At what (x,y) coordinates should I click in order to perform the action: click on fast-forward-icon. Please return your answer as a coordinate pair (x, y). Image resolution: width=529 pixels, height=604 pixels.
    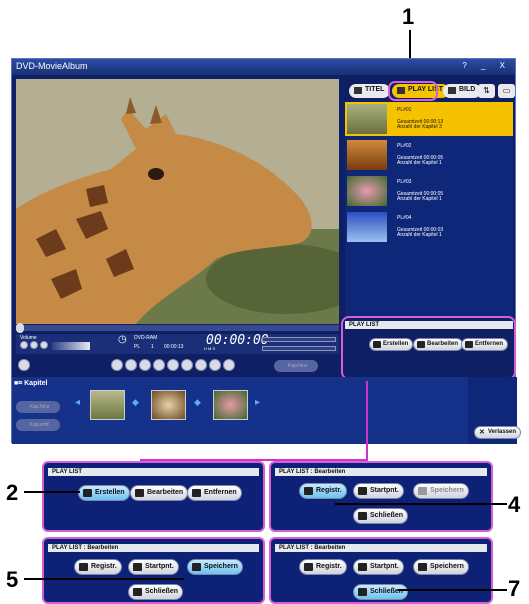
    Looking at the image, I should click on (173, 365).